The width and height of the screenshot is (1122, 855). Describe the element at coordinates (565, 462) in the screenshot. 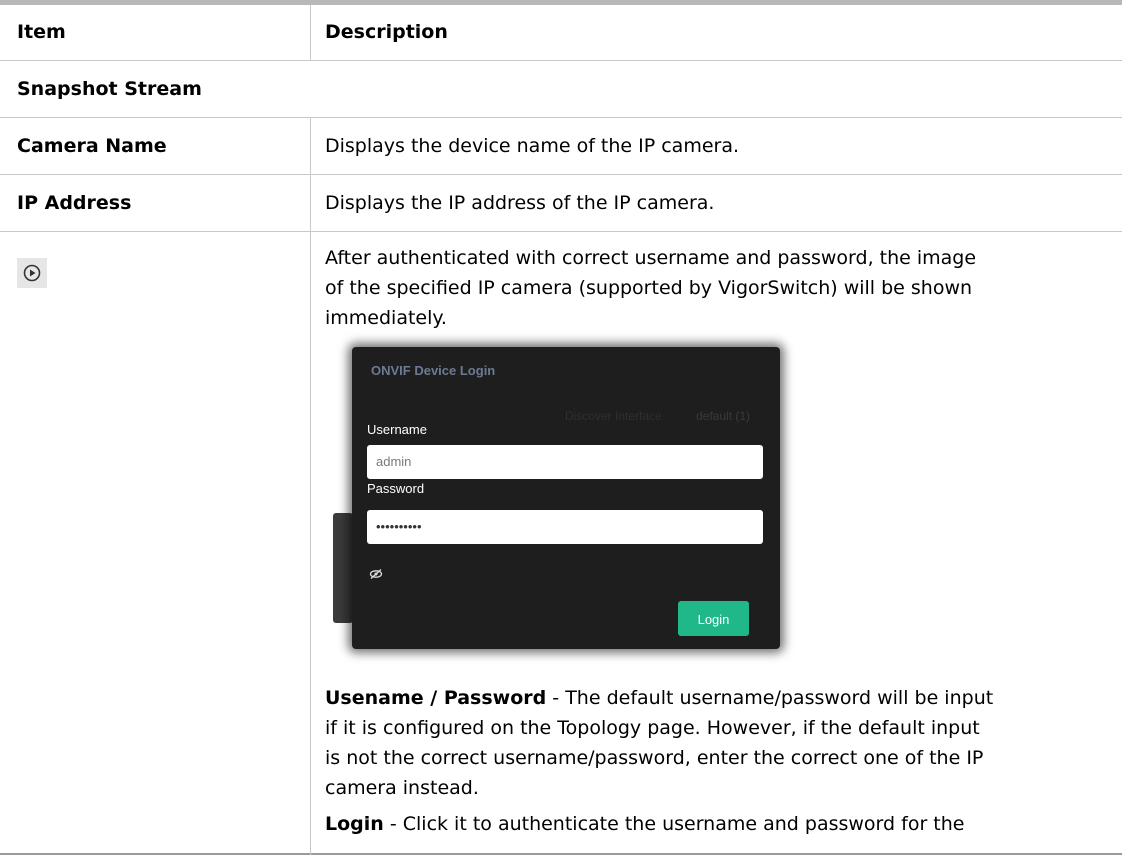

I see `username-field: admin` at that location.